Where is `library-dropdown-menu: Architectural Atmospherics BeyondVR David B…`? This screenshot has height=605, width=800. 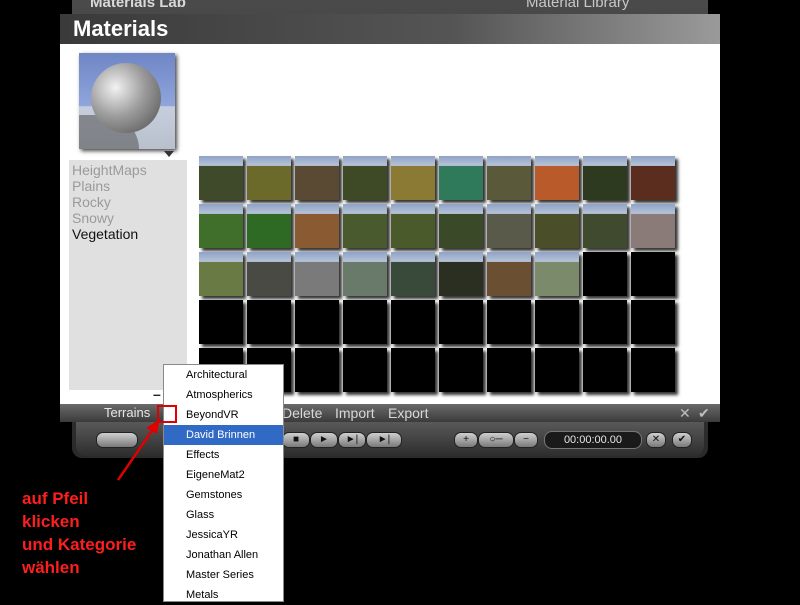
library-dropdown-menu: Architectural Atmospherics BeyondVR David B… is located at coordinates (223, 483).